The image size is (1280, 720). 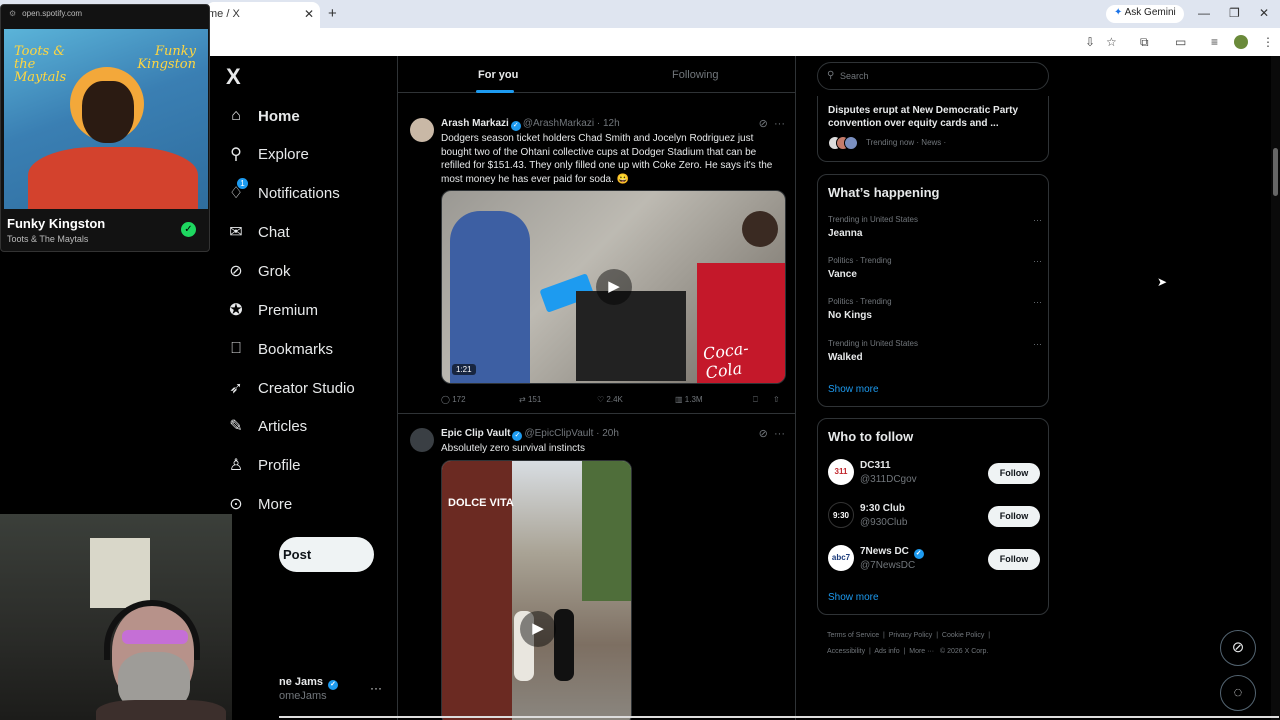 What do you see at coordinates (1268, 42) in the screenshot?
I see `kebab-menu-icon: ⋮` at bounding box center [1268, 42].